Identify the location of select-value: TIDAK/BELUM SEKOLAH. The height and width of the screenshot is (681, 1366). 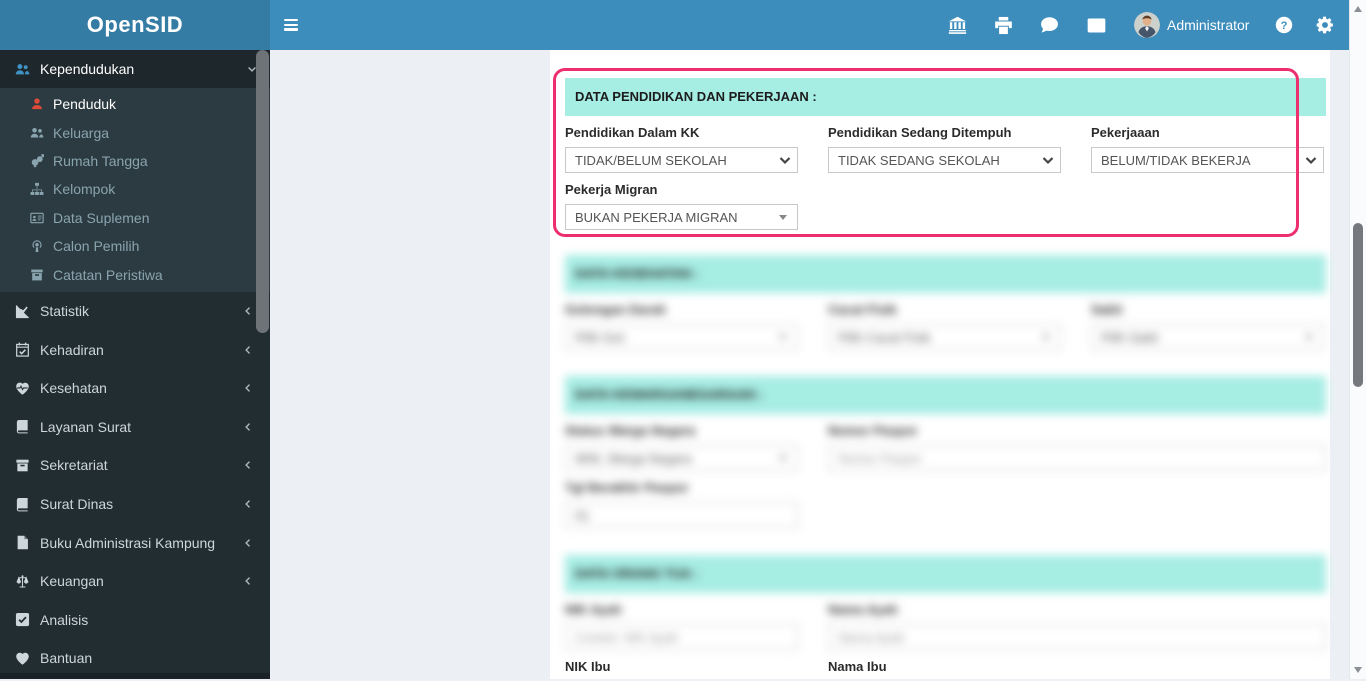
(651, 160).